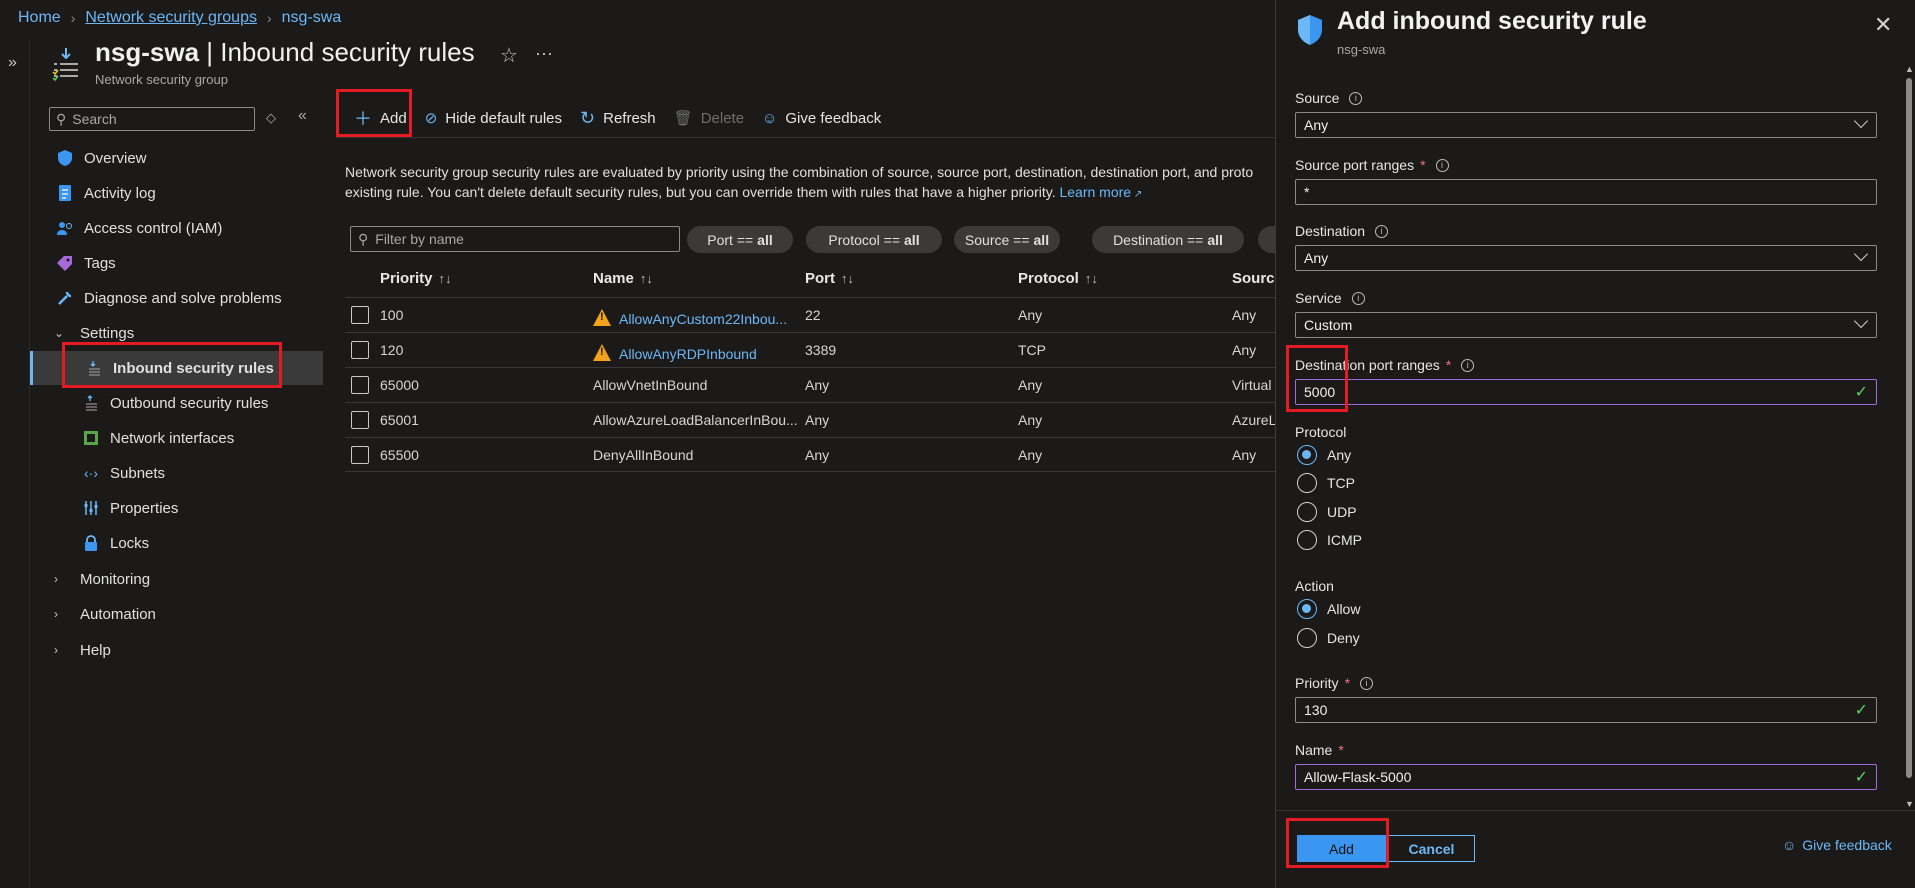  Describe the element at coordinates (1909, 69) in the screenshot. I see `scroll-up-icon: ▲` at that location.